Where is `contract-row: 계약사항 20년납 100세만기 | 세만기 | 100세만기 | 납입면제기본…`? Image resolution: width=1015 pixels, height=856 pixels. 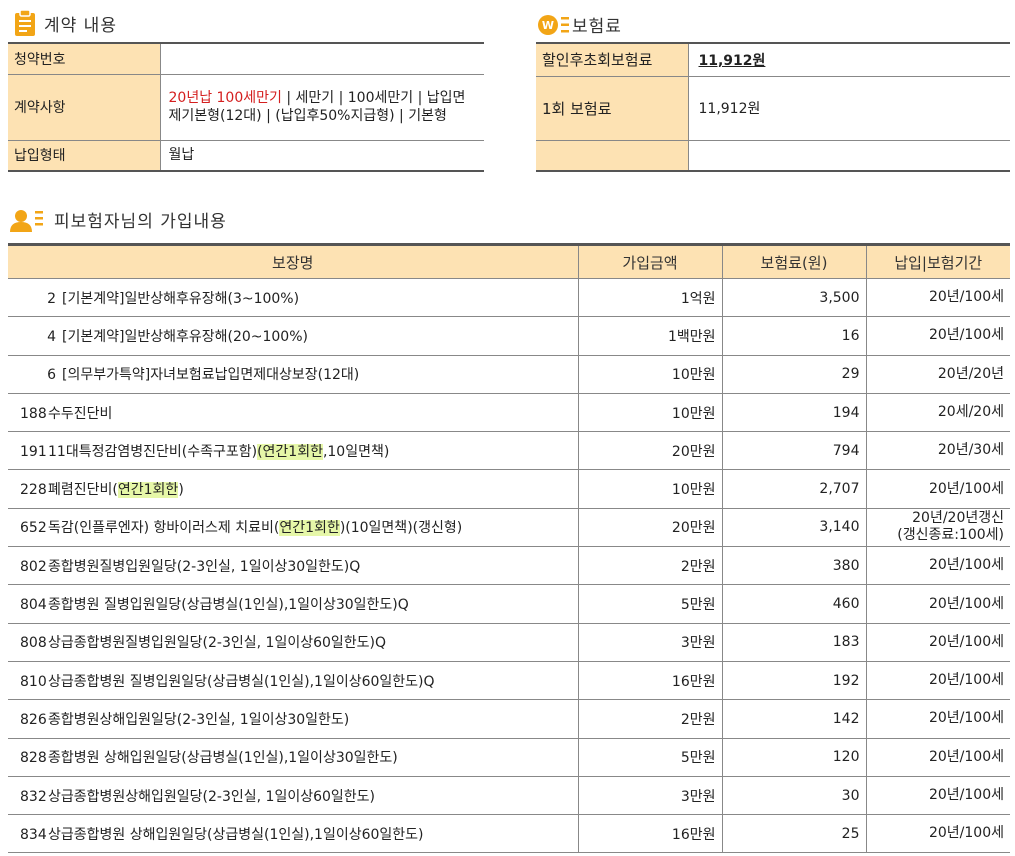 contract-row: 계약사항 20년납 100세만기 | 세만기 | 100세만기 | 납입면제기본… is located at coordinates (246, 107).